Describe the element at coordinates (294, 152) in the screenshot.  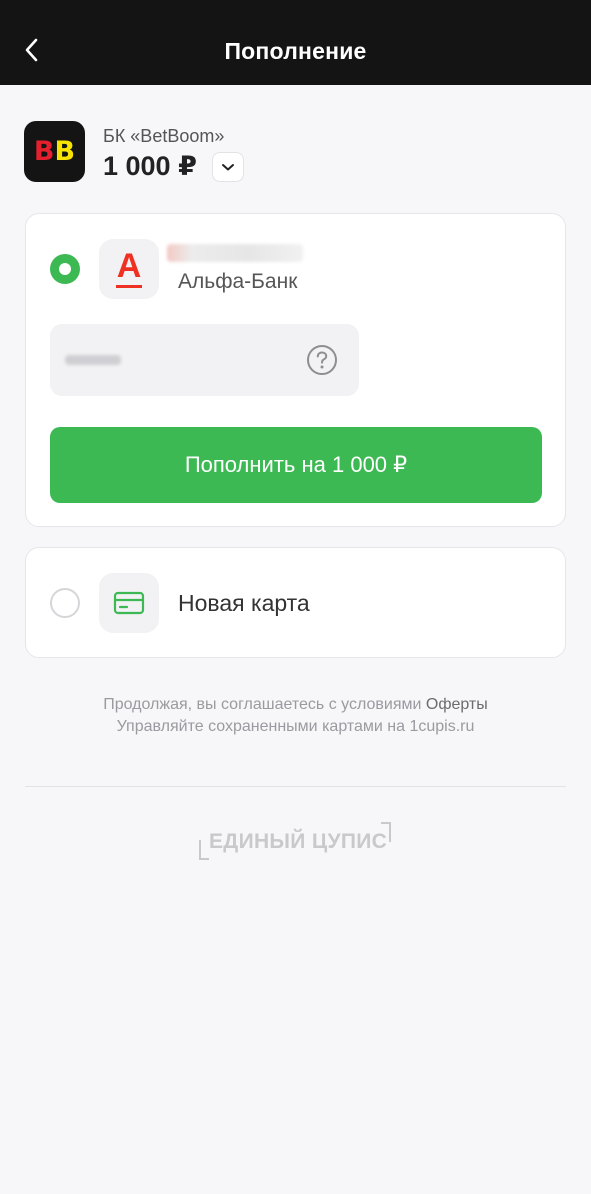
I see `merchant-info: BB БК «BetBoom» 1 000 ₽` at that location.